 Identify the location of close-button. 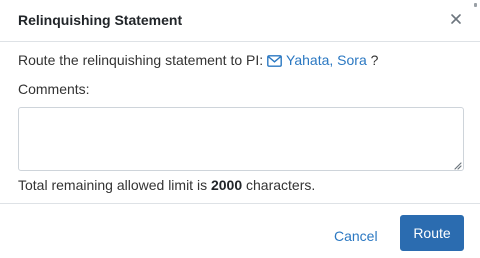
(456, 19).